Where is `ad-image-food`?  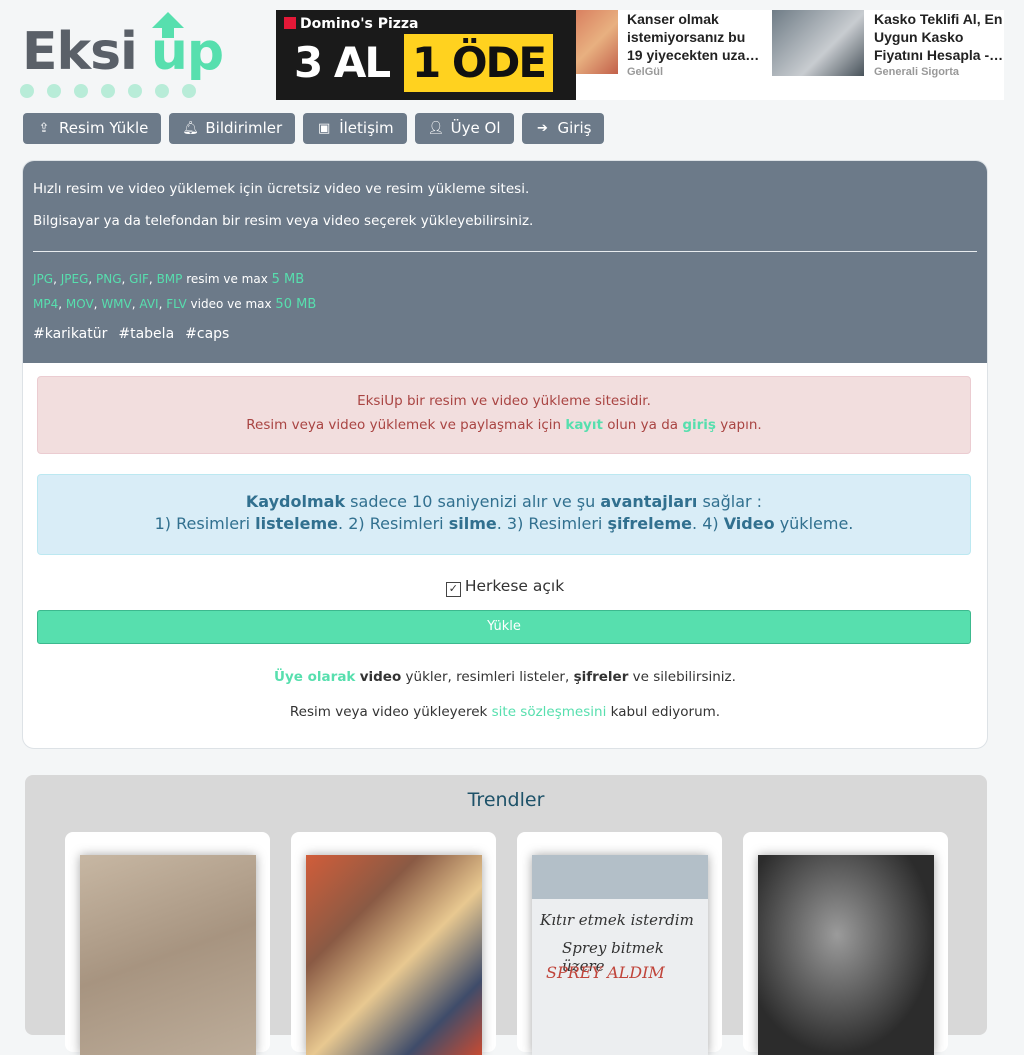
ad-image-food is located at coordinates (597, 42).